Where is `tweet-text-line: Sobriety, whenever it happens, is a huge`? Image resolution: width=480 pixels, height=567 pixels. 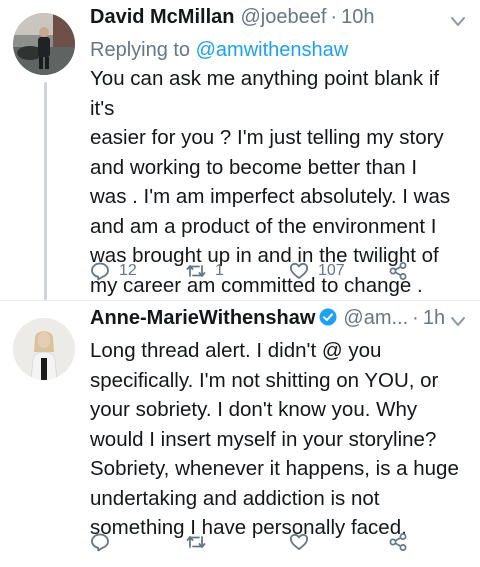
tweet-text-line: Sobriety, whenever it happens, is a huge is located at coordinates (274, 468).